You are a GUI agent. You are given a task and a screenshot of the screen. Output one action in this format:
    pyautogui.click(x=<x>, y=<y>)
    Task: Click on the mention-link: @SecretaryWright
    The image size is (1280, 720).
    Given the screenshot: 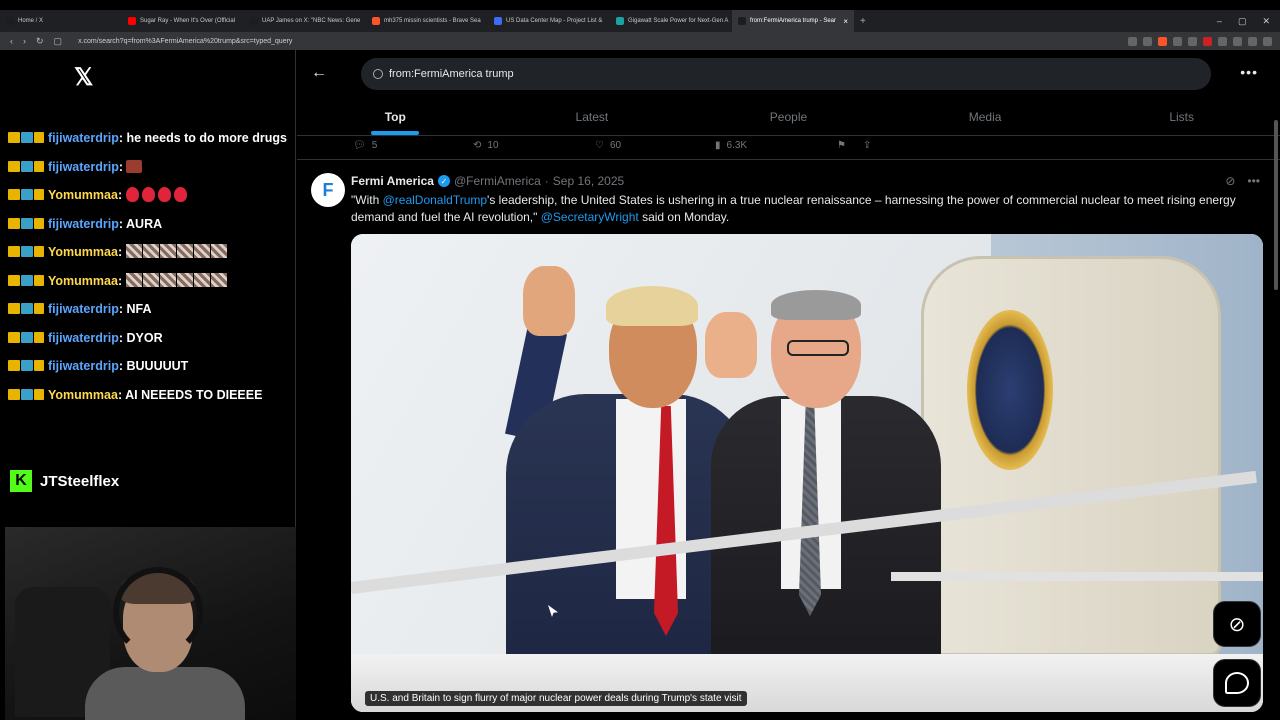 What is the action you would take?
    pyautogui.click(x=590, y=217)
    